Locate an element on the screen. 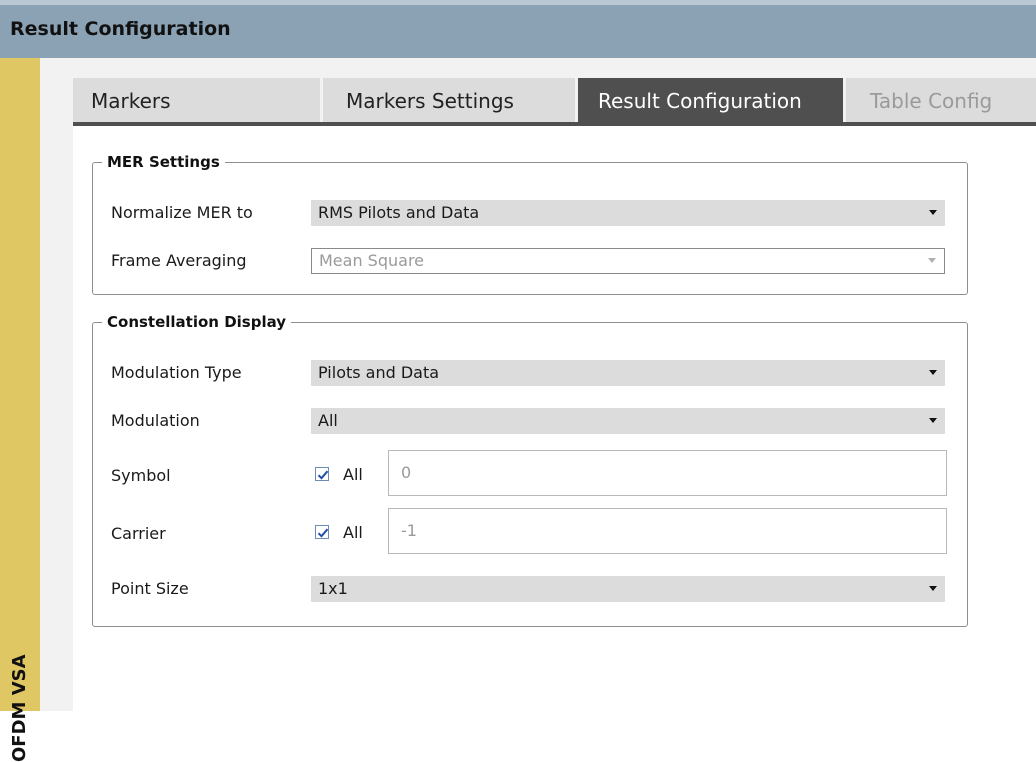  modulation-label: Modulation is located at coordinates (155, 420).